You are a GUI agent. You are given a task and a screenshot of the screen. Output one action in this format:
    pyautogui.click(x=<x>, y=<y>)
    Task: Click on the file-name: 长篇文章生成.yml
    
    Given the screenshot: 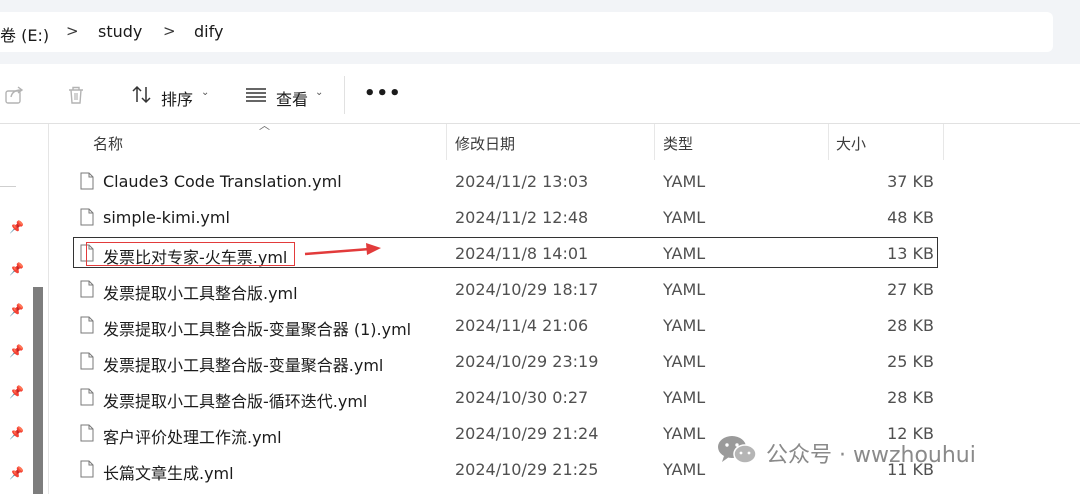 What is the action you would take?
    pyautogui.click(x=168, y=473)
    